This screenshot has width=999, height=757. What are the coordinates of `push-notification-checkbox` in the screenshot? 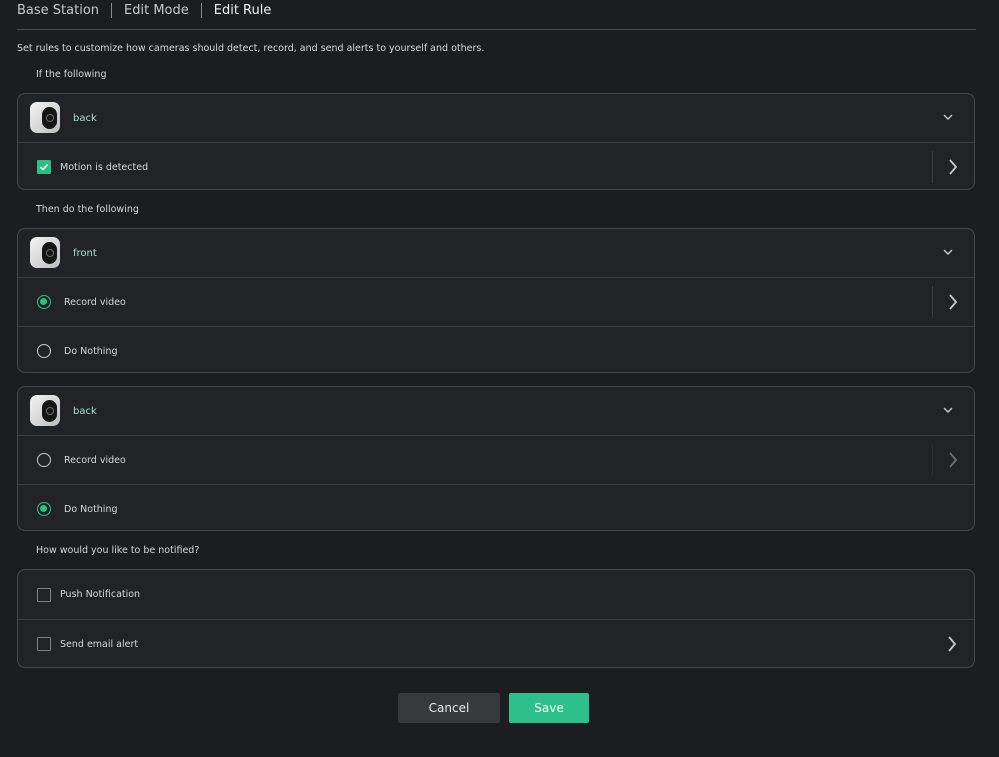 It's located at (44, 594).